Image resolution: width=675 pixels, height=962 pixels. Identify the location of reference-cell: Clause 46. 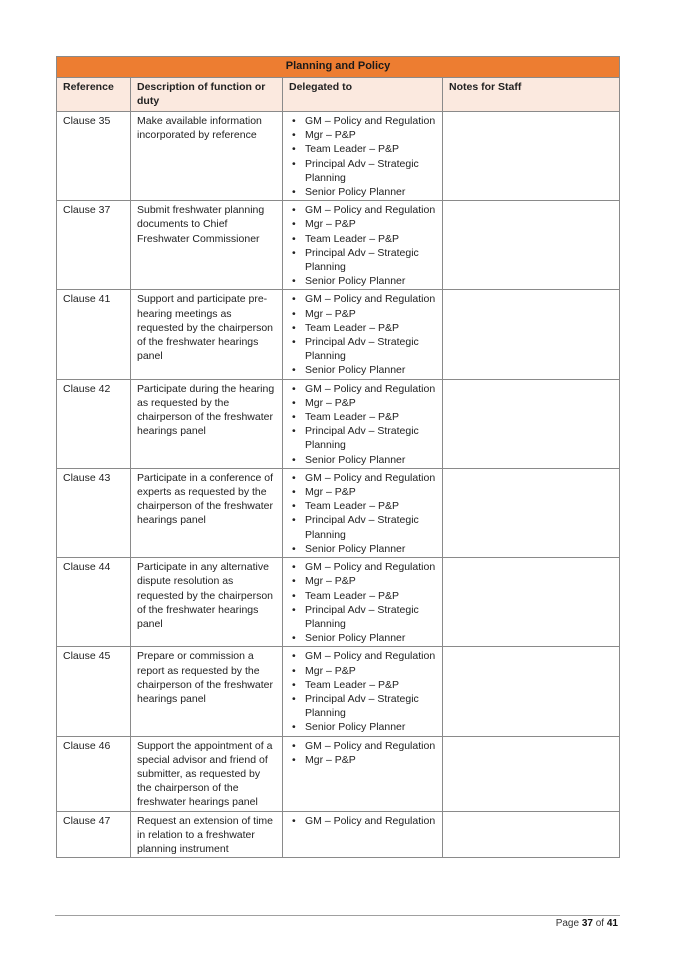
(93, 773).